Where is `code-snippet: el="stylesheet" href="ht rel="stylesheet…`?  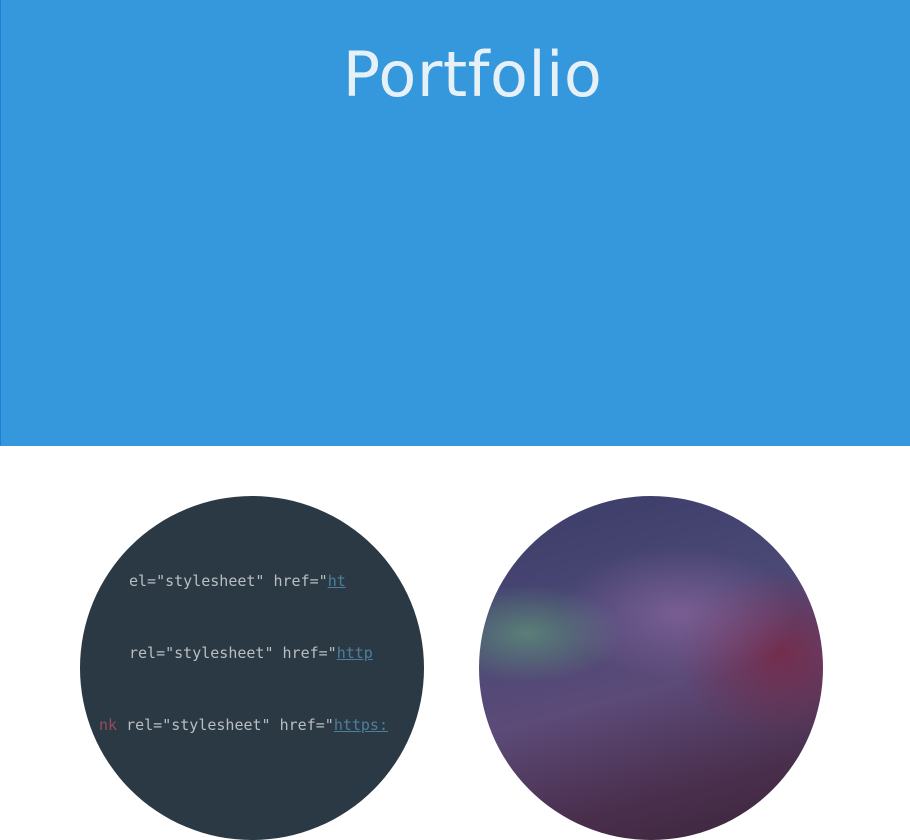
code-snippet: el="stylesheet" href="ht rel="stylesheet… is located at coordinates (252, 653).